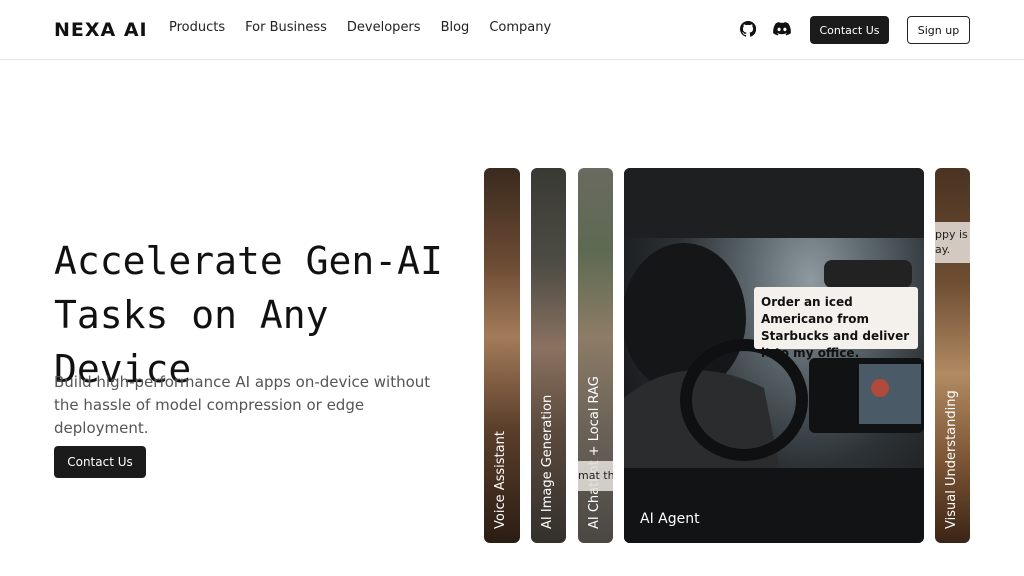  What do you see at coordinates (595, 476) in the screenshot?
I see `card-rag-text-fragment: mat th` at bounding box center [595, 476].